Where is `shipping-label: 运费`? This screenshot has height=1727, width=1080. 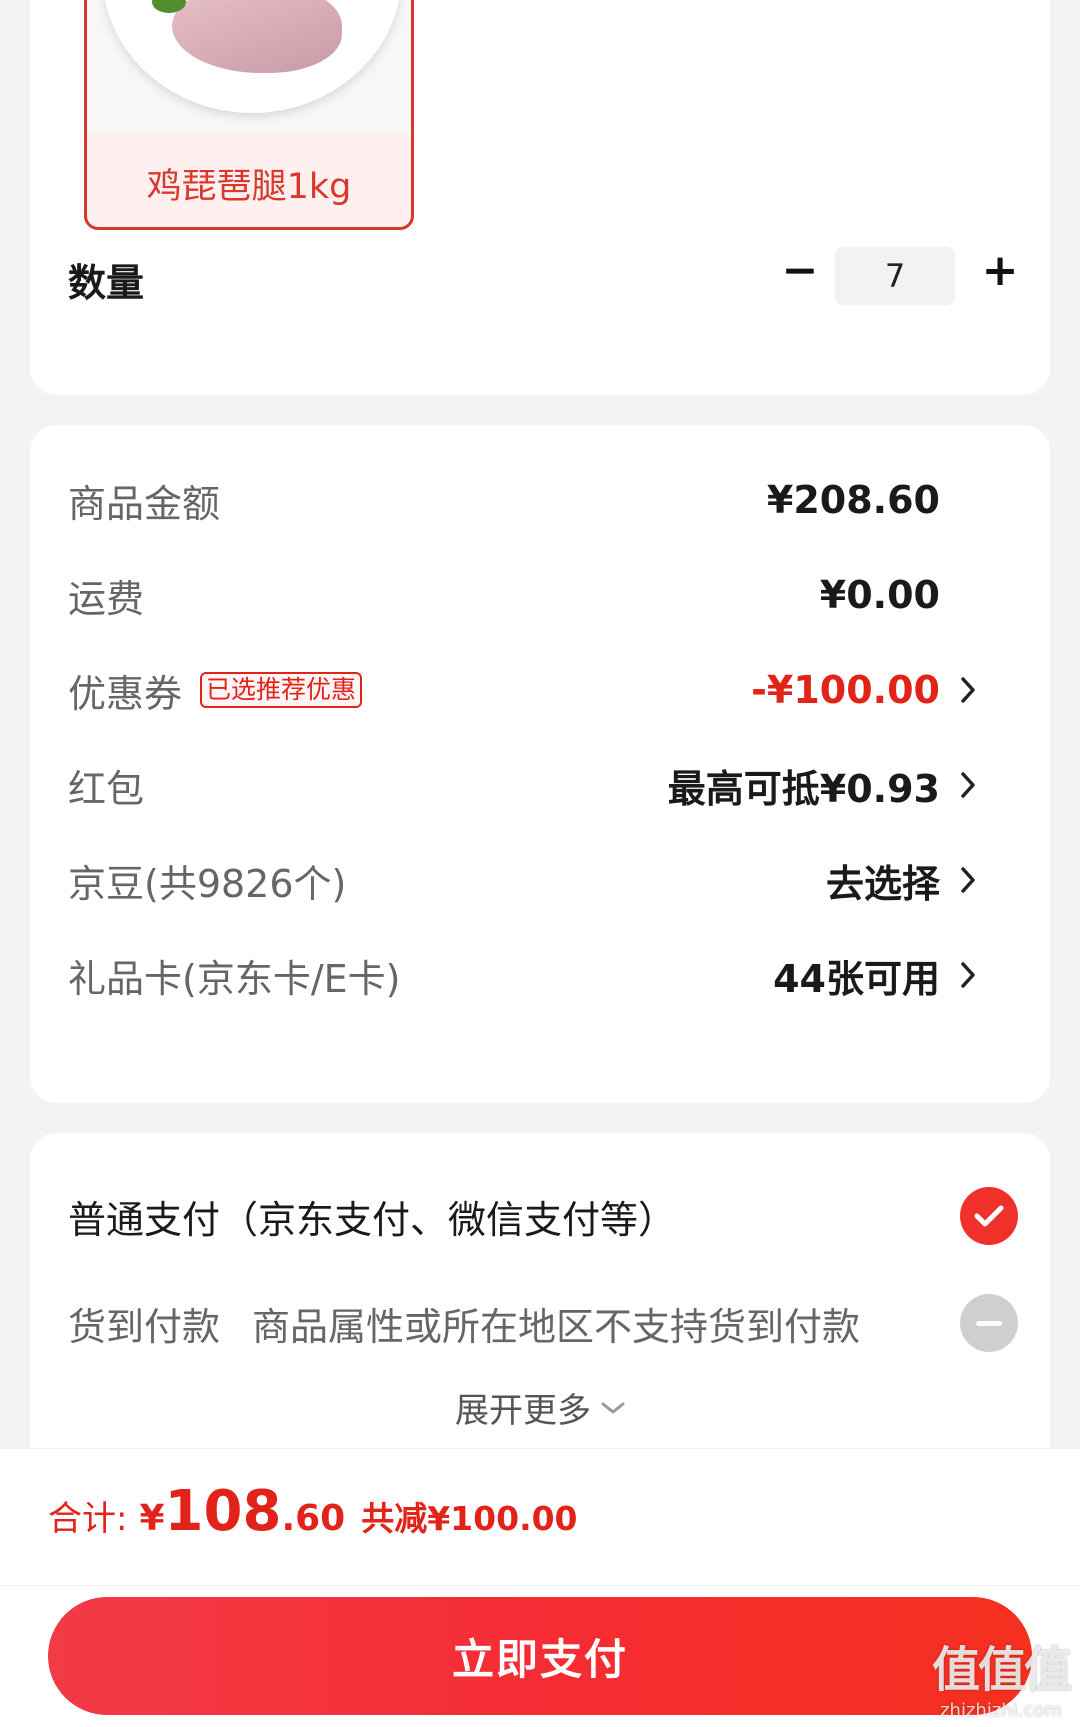
shipping-label: 运费 is located at coordinates (106, 598).